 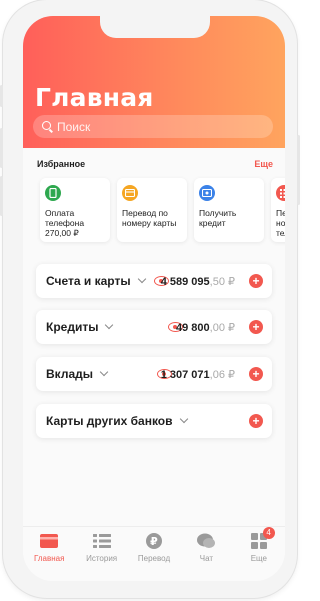 What do you see at coordinates (62, 233) in the screenshot?
I see `favorite-amount: 270,00 ₽` at bounding box center [62, 233].